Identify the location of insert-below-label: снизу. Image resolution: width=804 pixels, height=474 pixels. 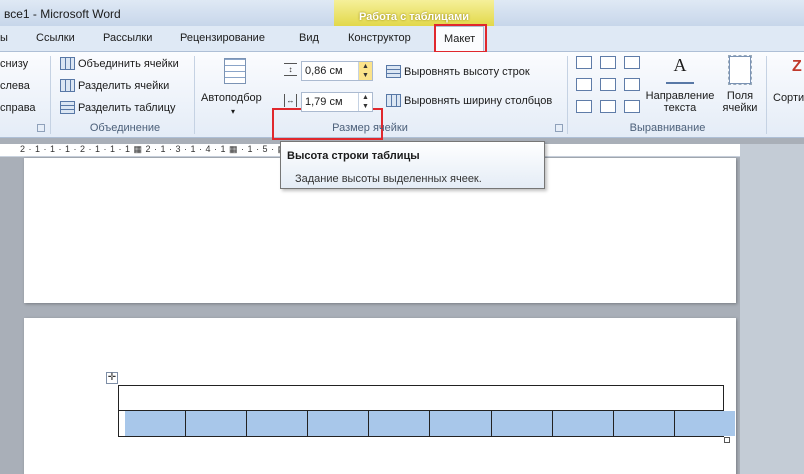
(14, 64).